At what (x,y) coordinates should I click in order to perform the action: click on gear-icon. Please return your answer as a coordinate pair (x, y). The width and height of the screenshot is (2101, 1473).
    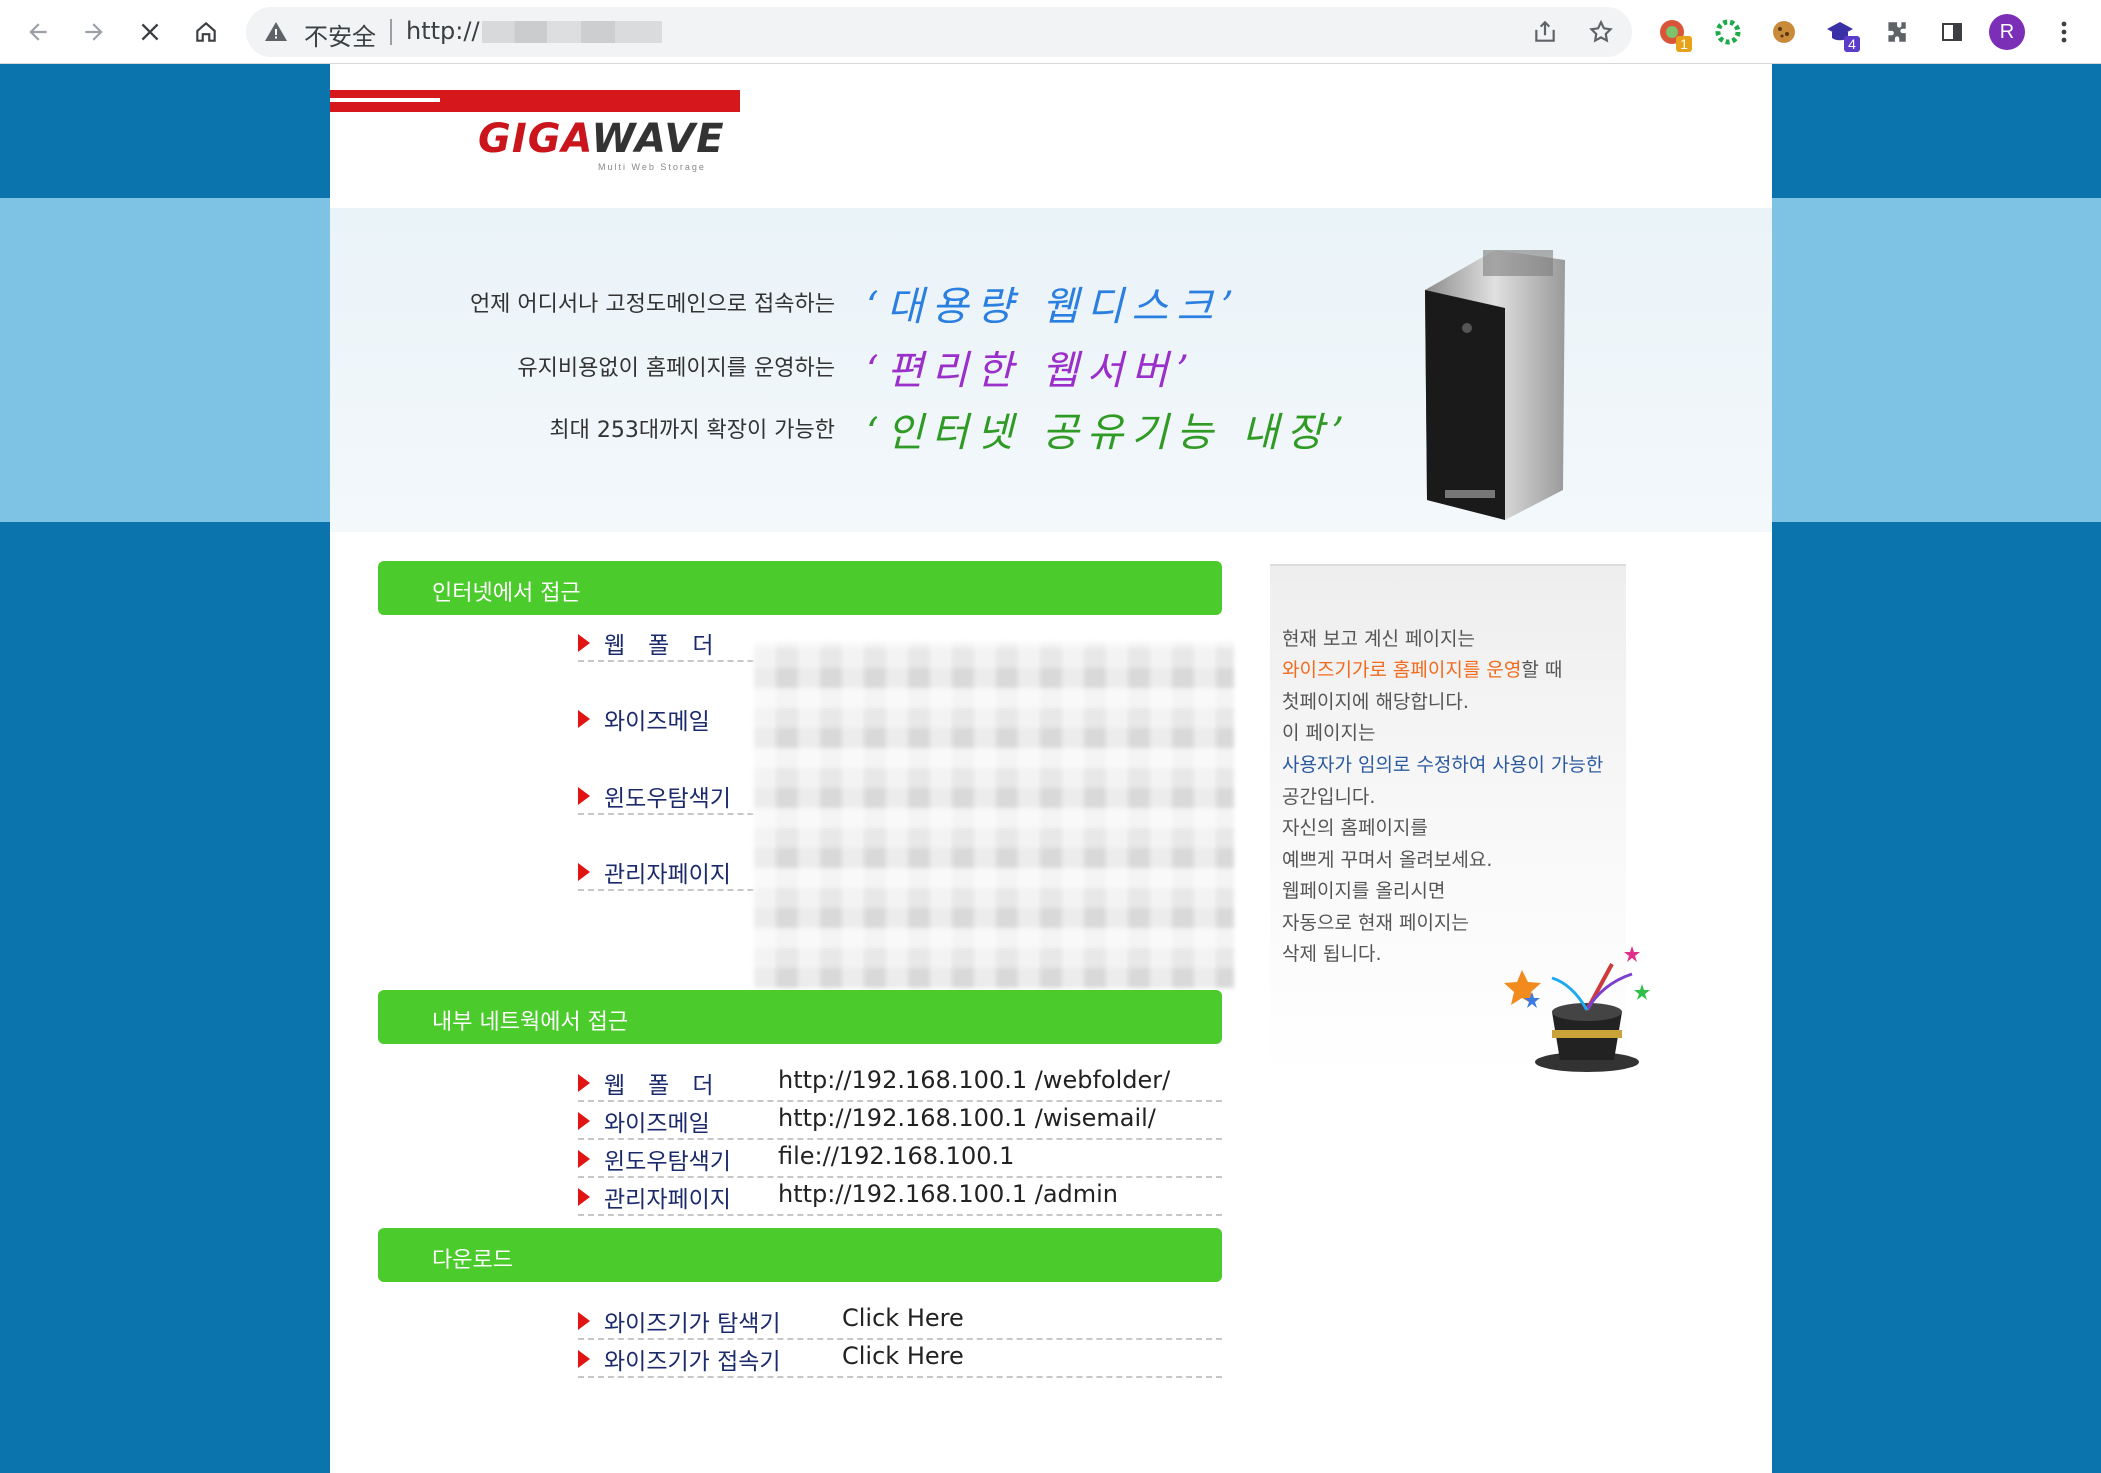
    Looking at the image, I should click on (1728, 32).